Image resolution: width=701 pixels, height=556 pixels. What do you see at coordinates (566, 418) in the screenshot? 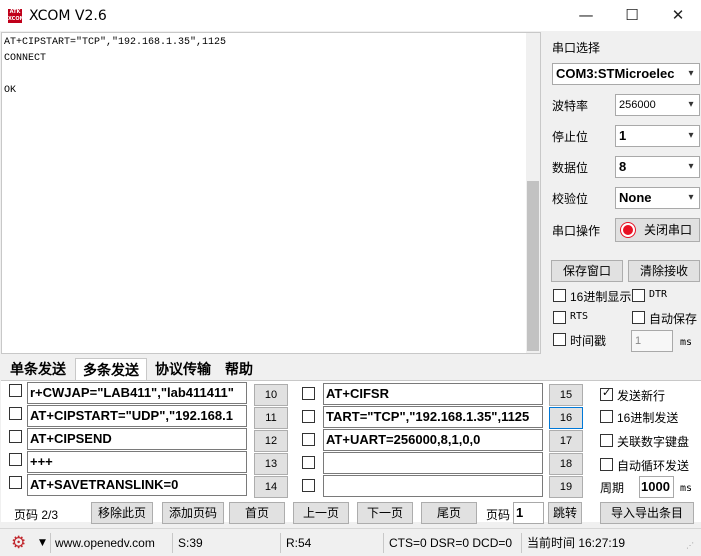
I see `entry-send-button: 16` at bounding box center [566, 418].